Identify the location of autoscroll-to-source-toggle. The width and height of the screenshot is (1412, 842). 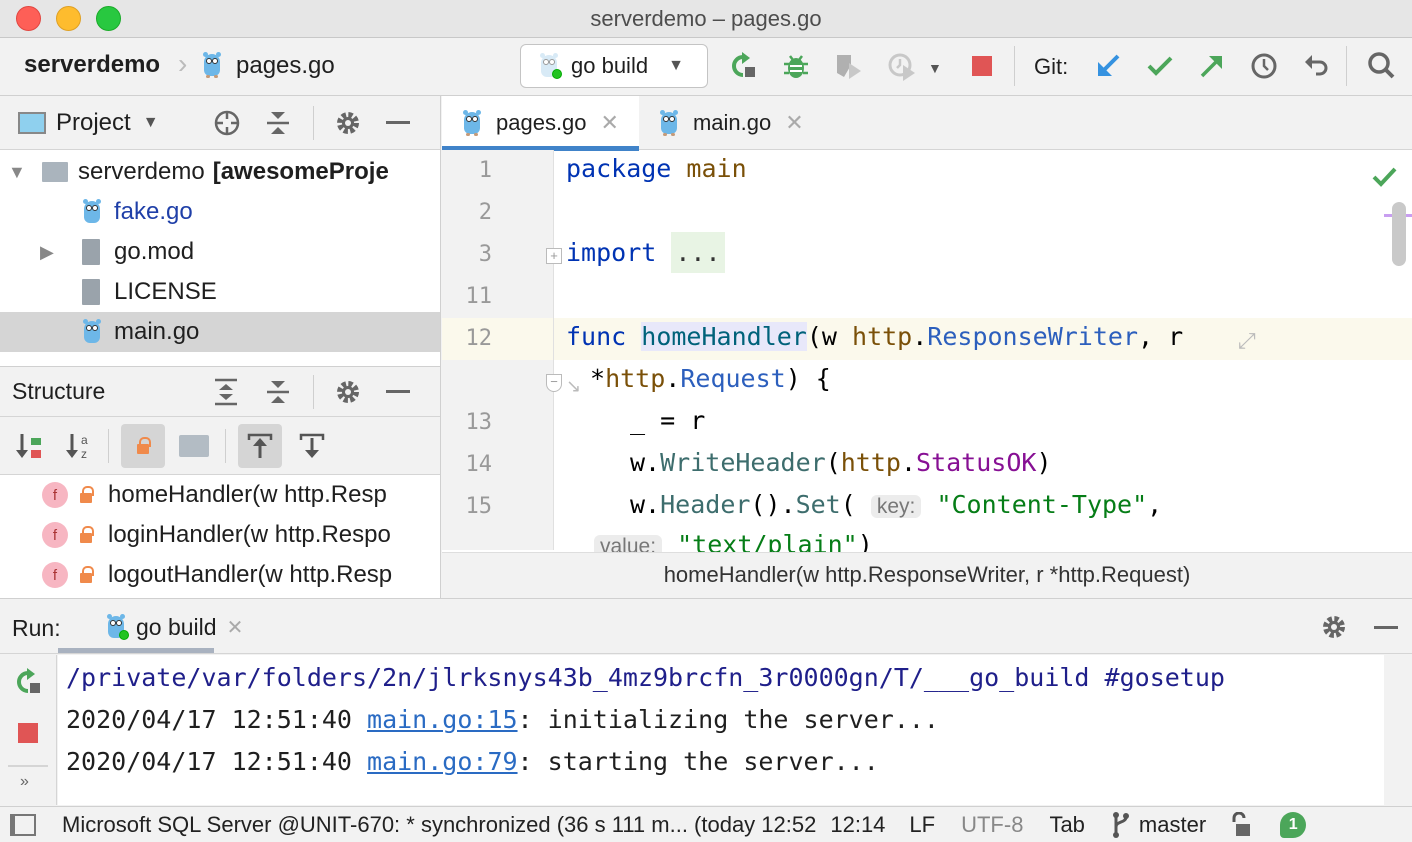
(260, 445).